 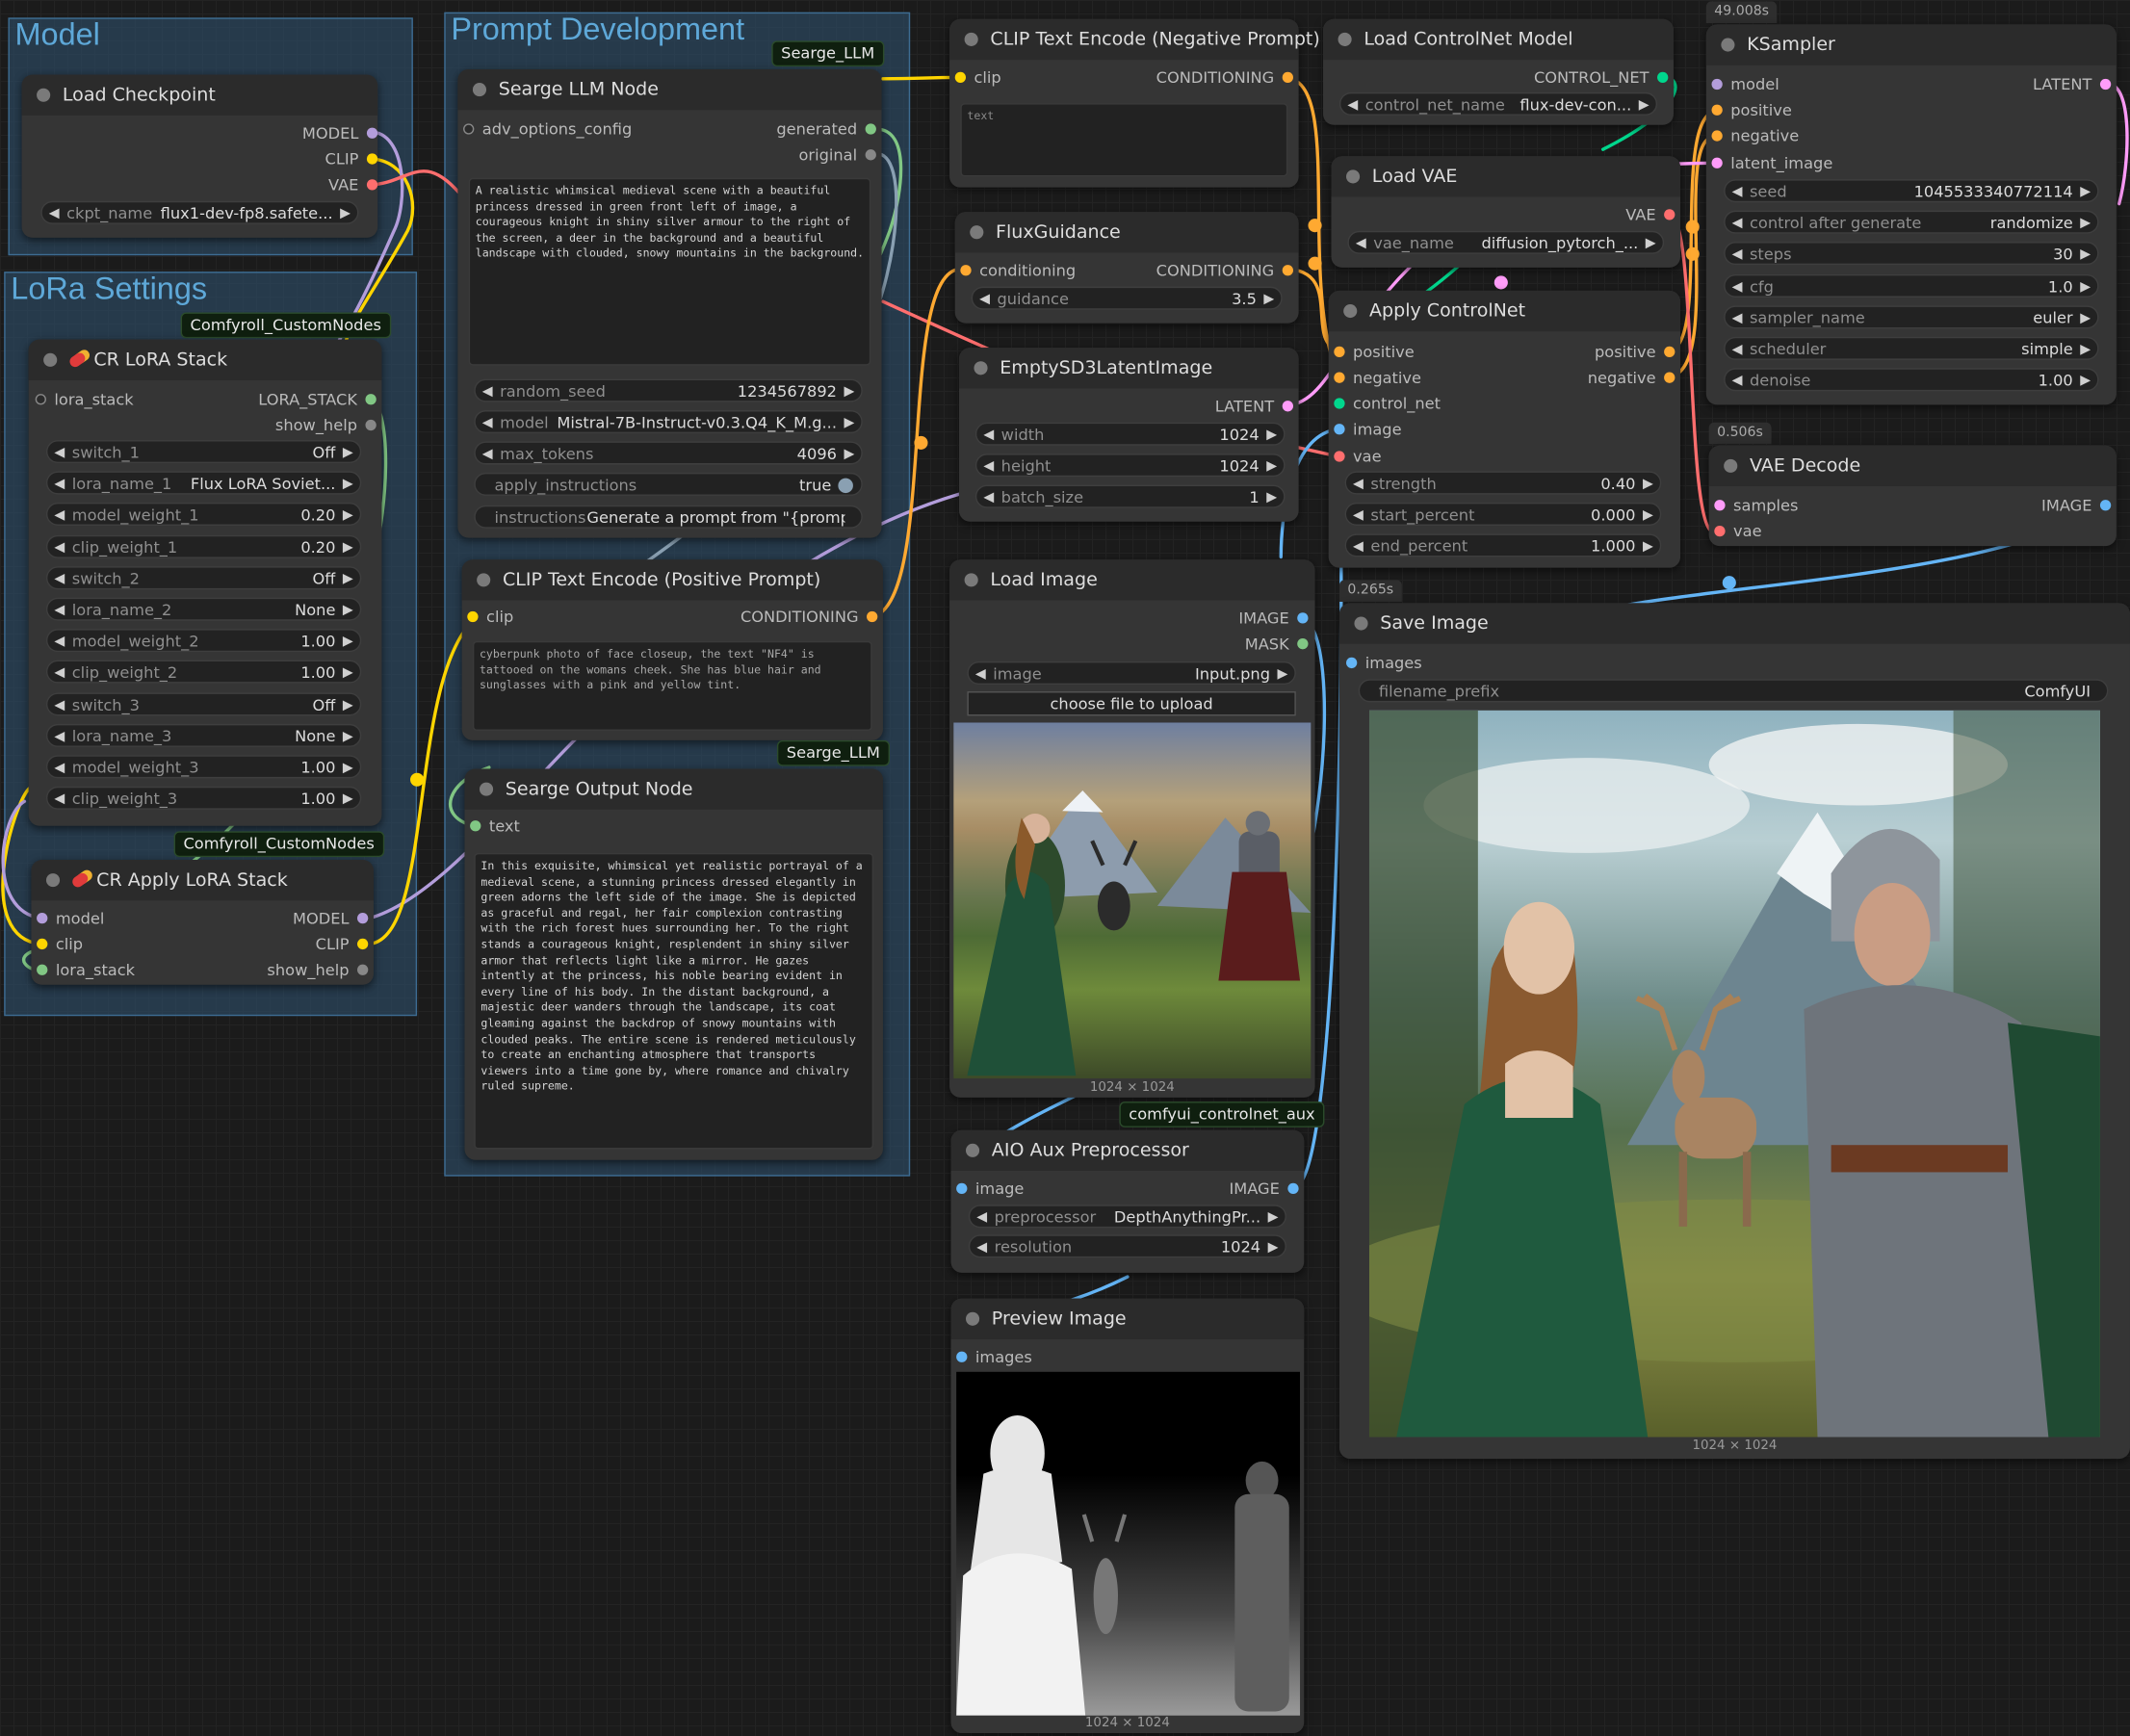 What do you see at coordinates (203, 452) in the screenshot?
I see `lora-widget-0: ◀ switch_1 Off ▶` at bounding box center [203, 452].